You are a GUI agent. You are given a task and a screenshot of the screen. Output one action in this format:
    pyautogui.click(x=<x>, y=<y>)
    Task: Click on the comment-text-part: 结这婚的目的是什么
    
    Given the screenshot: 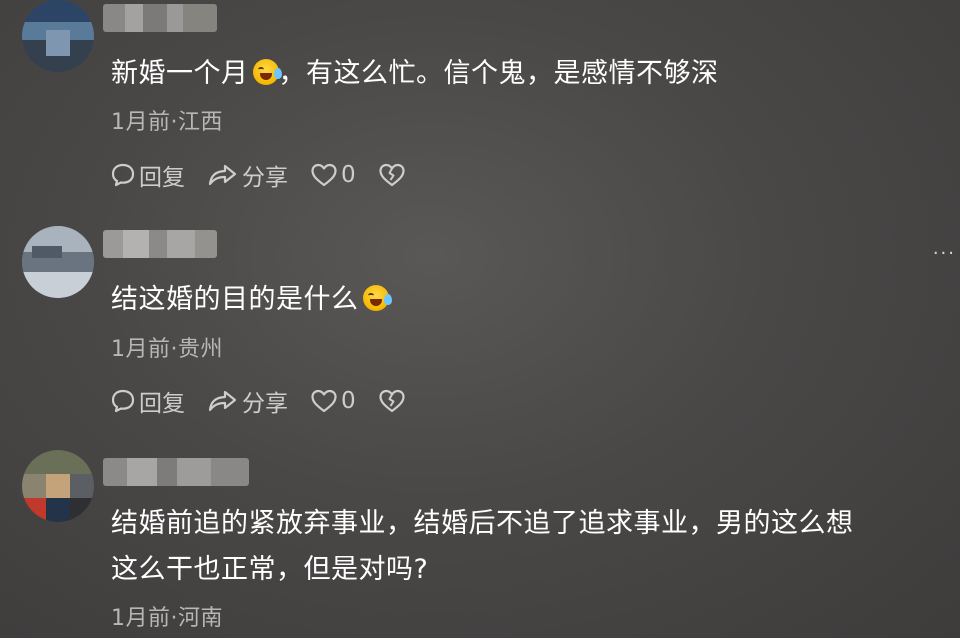 What is the action you would take?
    pyautogui.click(x=235, y=299)
    